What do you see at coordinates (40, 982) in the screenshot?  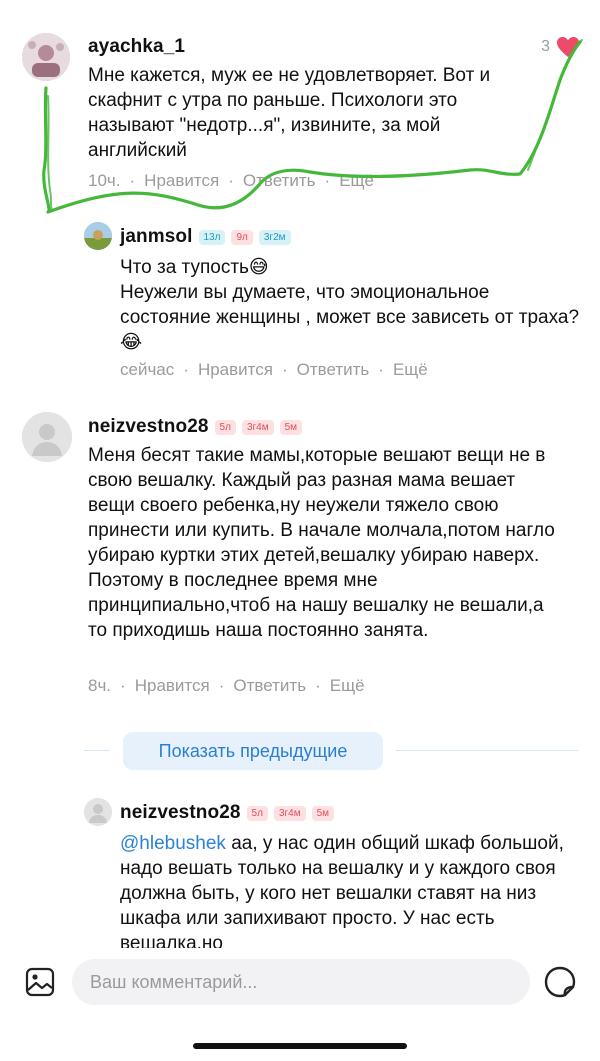 I see `image-icon` at bounding box center [40, 982].